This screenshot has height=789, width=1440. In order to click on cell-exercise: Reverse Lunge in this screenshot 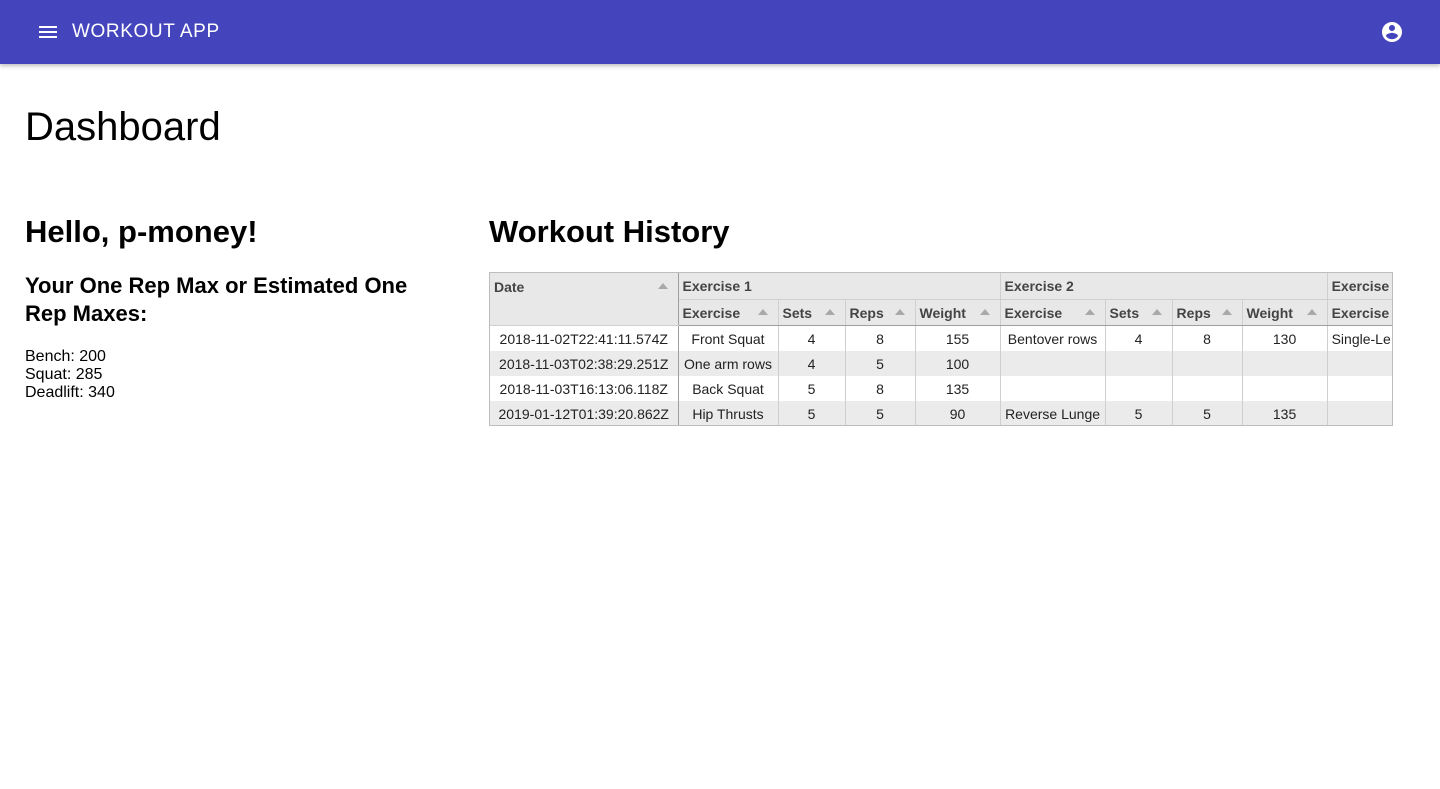, I will do `click(1053, 413)`.